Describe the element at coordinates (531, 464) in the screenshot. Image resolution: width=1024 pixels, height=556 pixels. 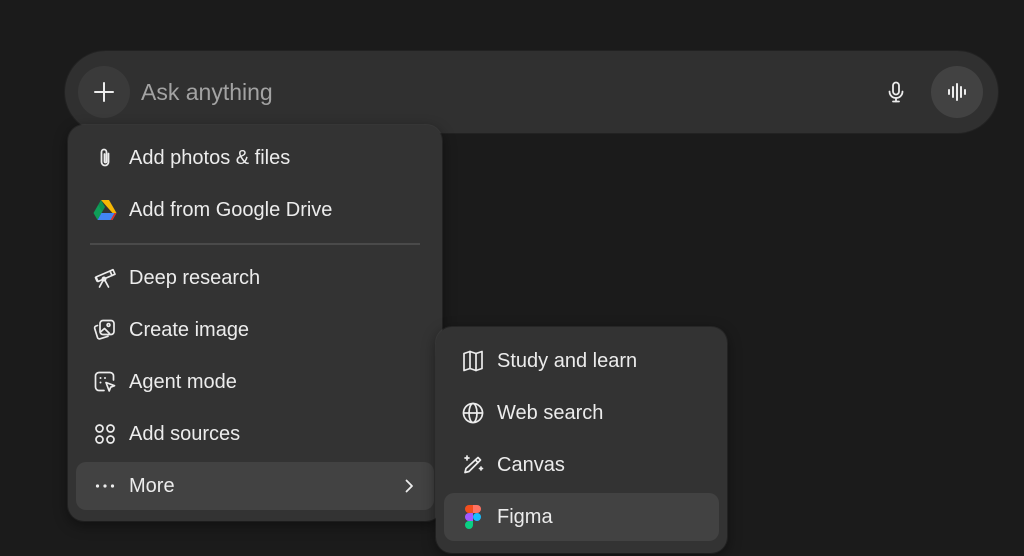
I see `menu-item-label: Canvas` at that location.